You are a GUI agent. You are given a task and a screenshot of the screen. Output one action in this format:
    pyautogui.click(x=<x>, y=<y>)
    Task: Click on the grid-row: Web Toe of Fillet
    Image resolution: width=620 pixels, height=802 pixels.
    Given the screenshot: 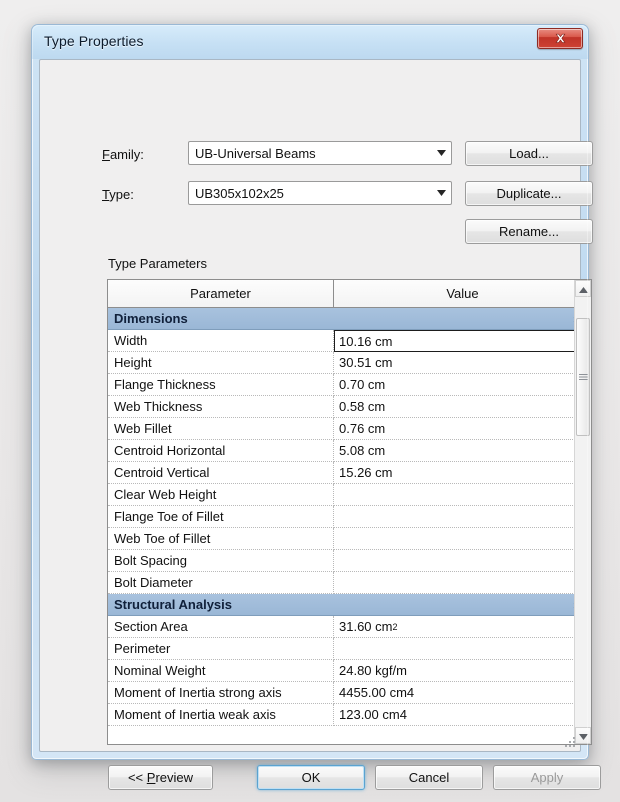 What is the action you would take?
    pyautogui.click(x=349, y=539)
    